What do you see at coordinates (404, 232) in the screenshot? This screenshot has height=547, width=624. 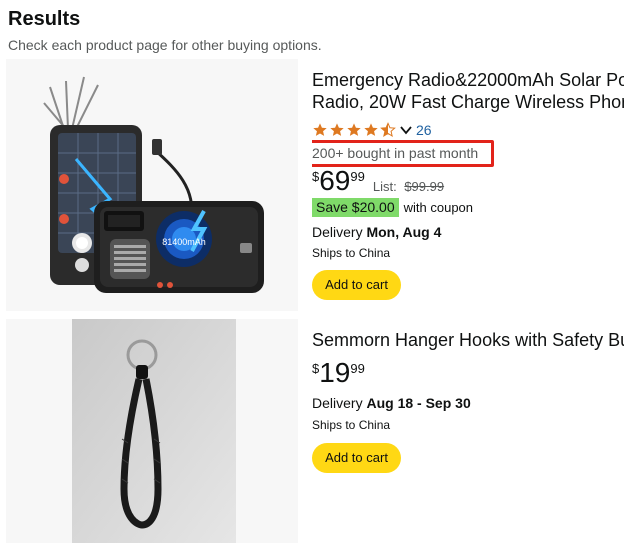 I see `delivery-date: Mon, Aug 4` at bounding box center [404, 232].